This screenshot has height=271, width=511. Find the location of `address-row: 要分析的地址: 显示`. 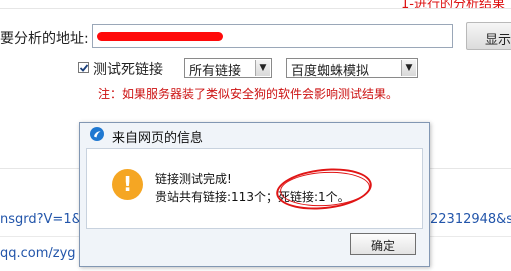

address-row: 要分析的地址: 显示 is located at coordinates (255, 37).